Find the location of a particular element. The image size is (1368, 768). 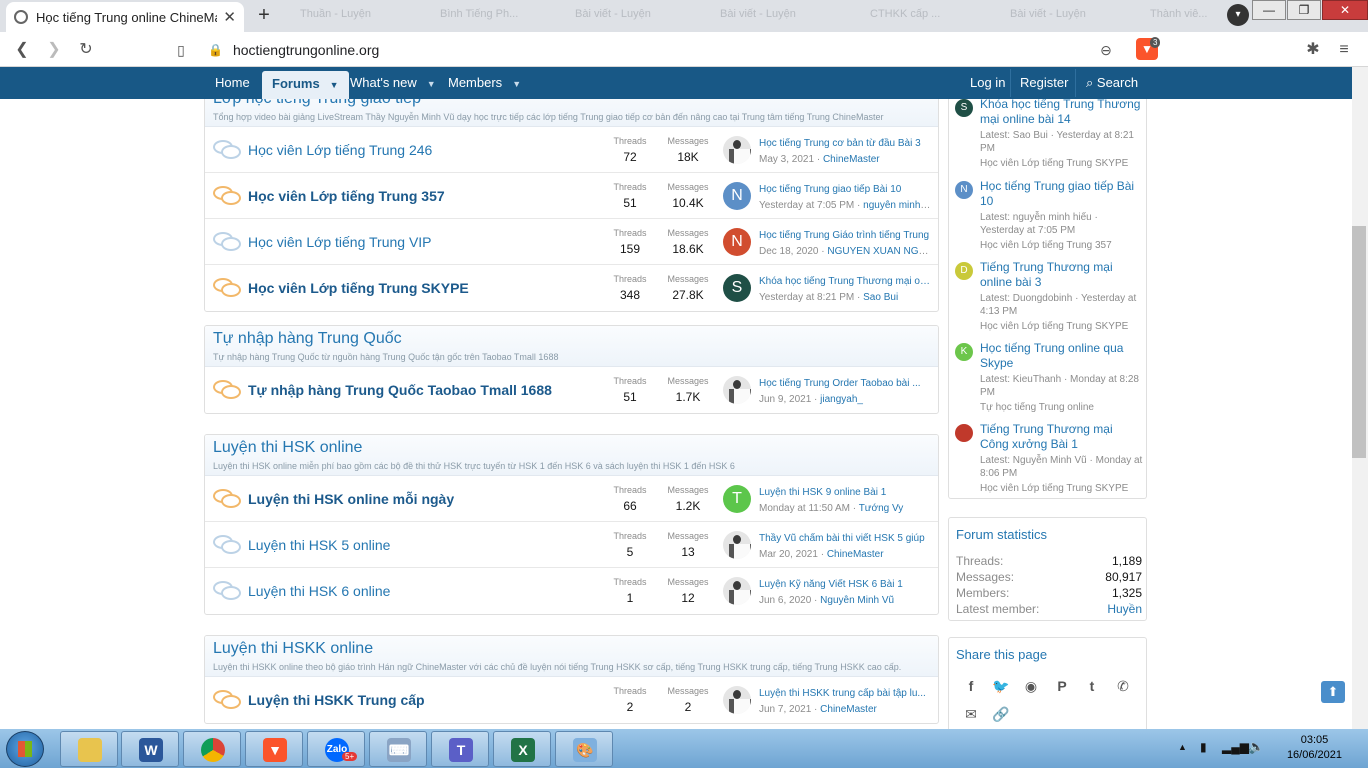

volume-icon: 🔈 is located at coordinates (1256, 747).